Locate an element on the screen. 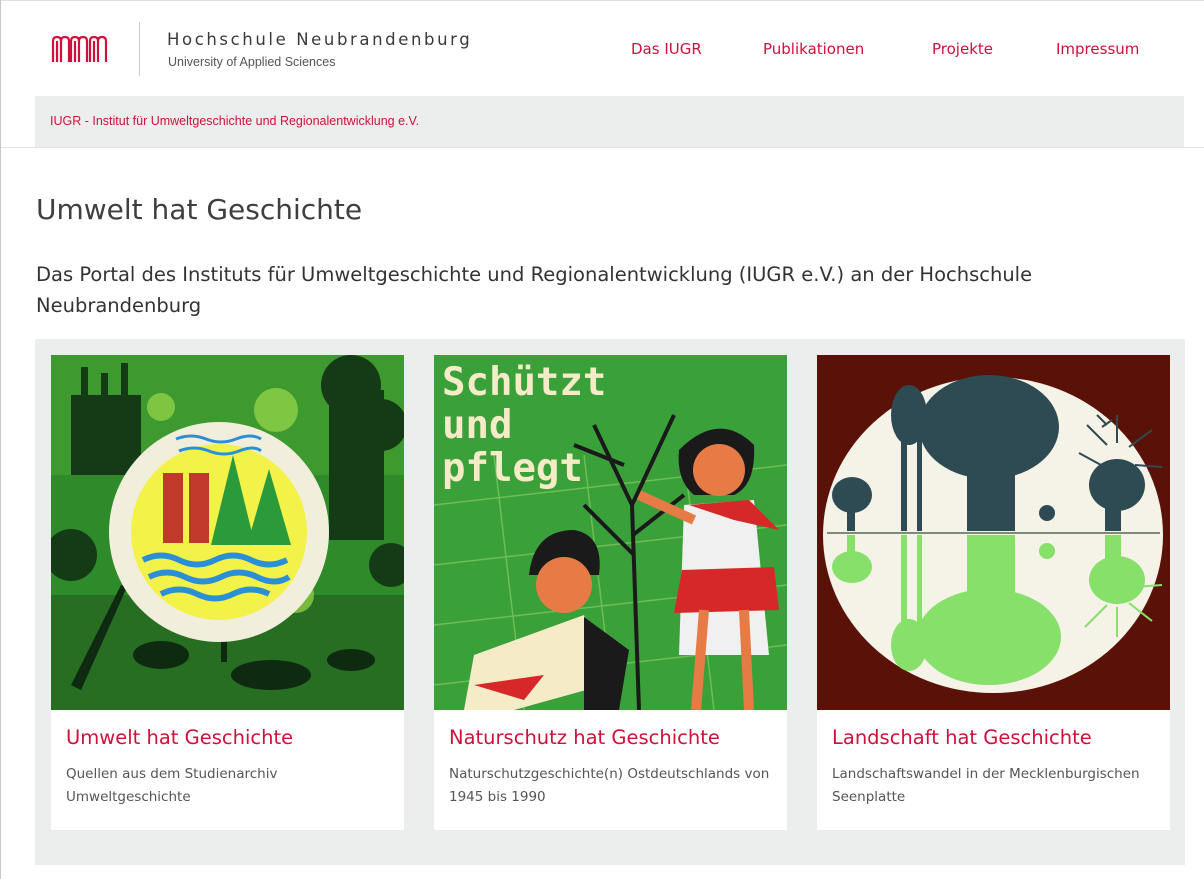 This screenshot has width=1204, height=879. card-title: Landschaft hat Geschichte is located at coordinates (962, 737).